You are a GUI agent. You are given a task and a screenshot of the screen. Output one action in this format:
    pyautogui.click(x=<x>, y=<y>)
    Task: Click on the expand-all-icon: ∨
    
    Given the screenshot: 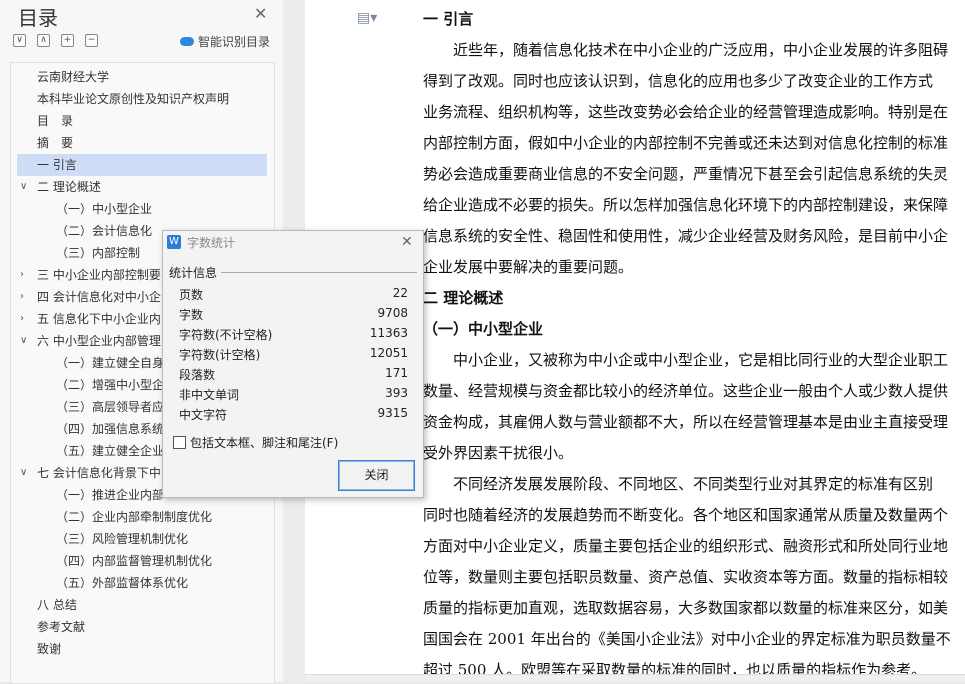 What is the action you would take?
    pyautogui.click(x=19, y=40)
    